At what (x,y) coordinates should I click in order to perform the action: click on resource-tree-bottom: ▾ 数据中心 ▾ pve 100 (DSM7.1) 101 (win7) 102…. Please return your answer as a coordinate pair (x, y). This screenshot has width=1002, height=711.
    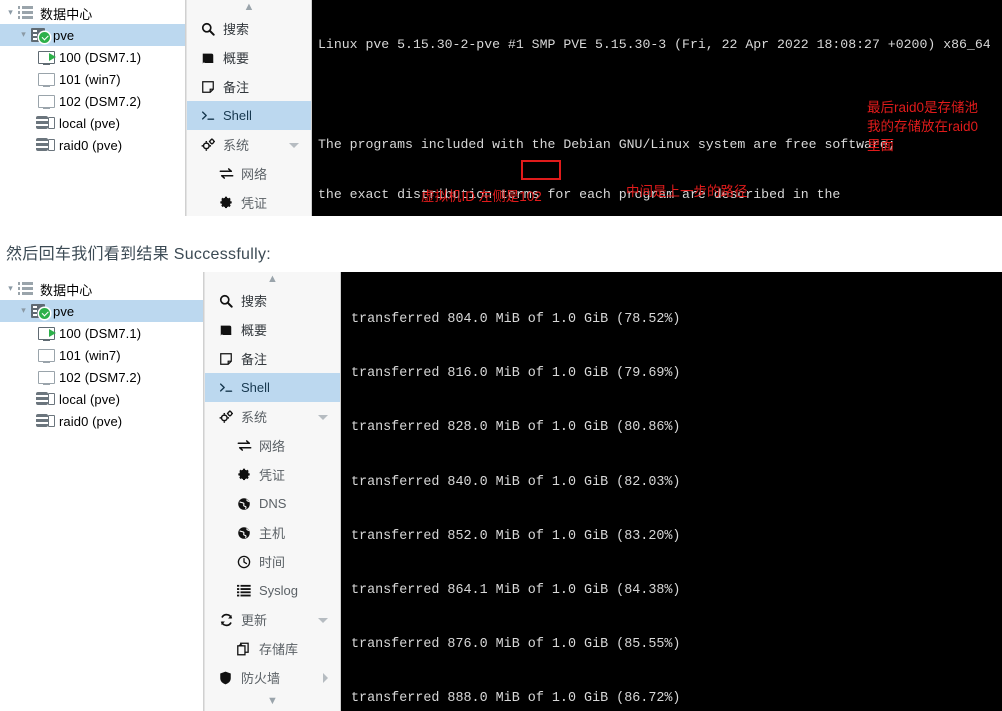
    Looking at the image, I should click on (102, 491).